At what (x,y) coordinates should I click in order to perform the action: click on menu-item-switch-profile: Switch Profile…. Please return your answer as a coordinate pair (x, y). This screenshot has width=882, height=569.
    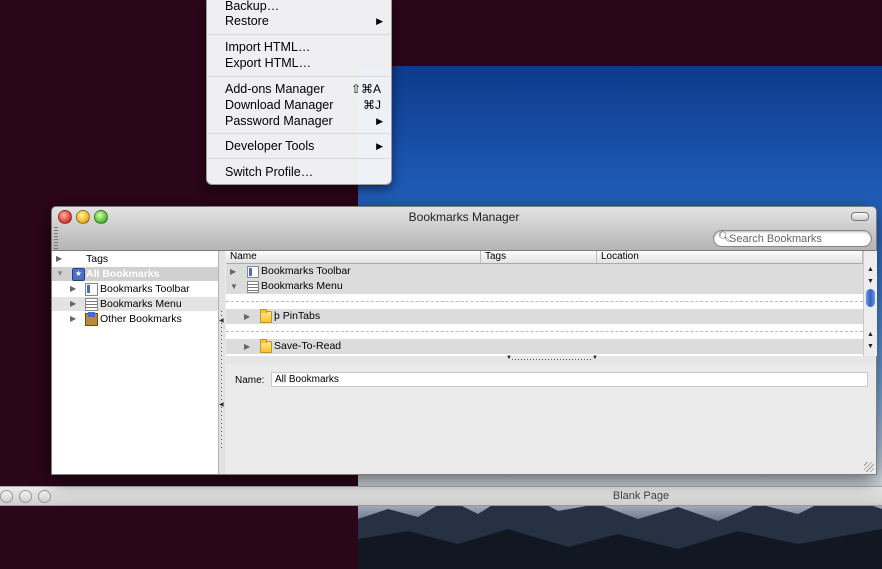
    Looking at the image, I should click on (299, 172).